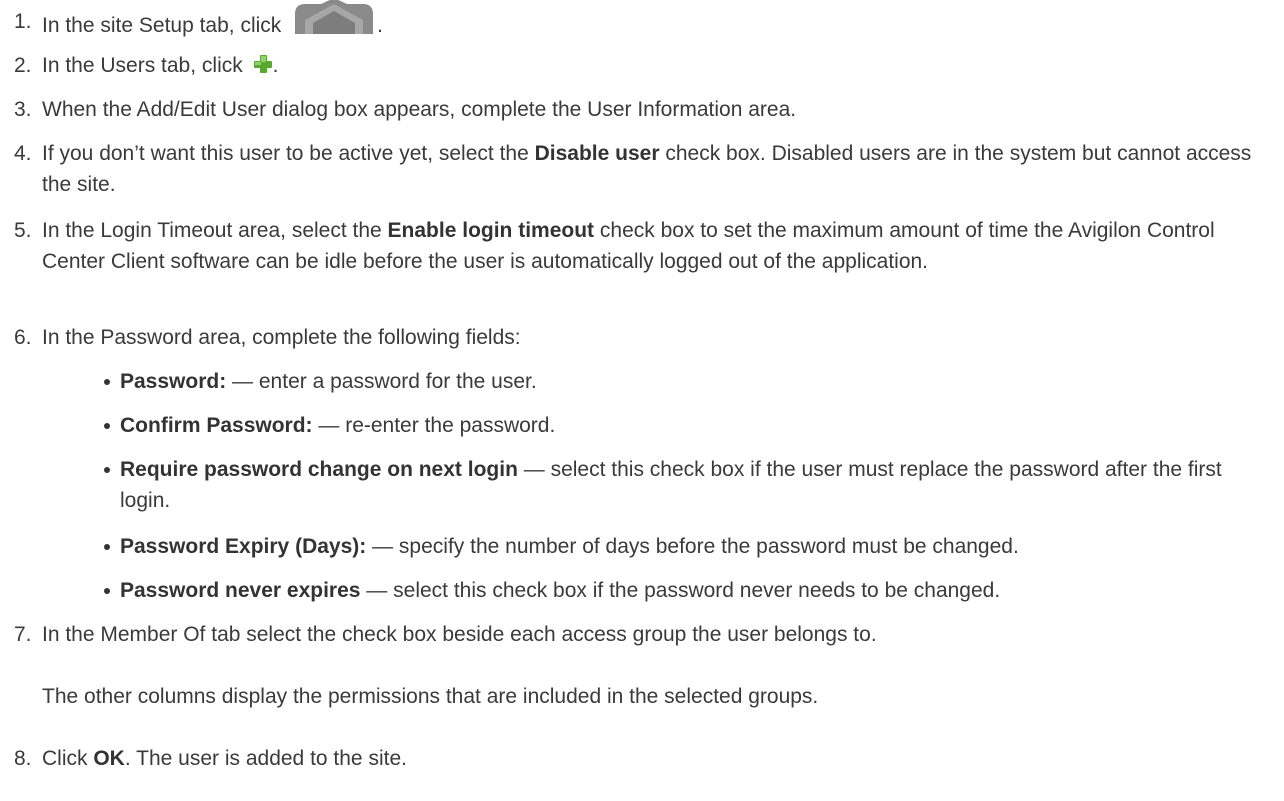 Image resolution: width=1284 pixels, height=801 pixels. I want to click on ui-term-disable-user: Disable user, so click(597, 153).